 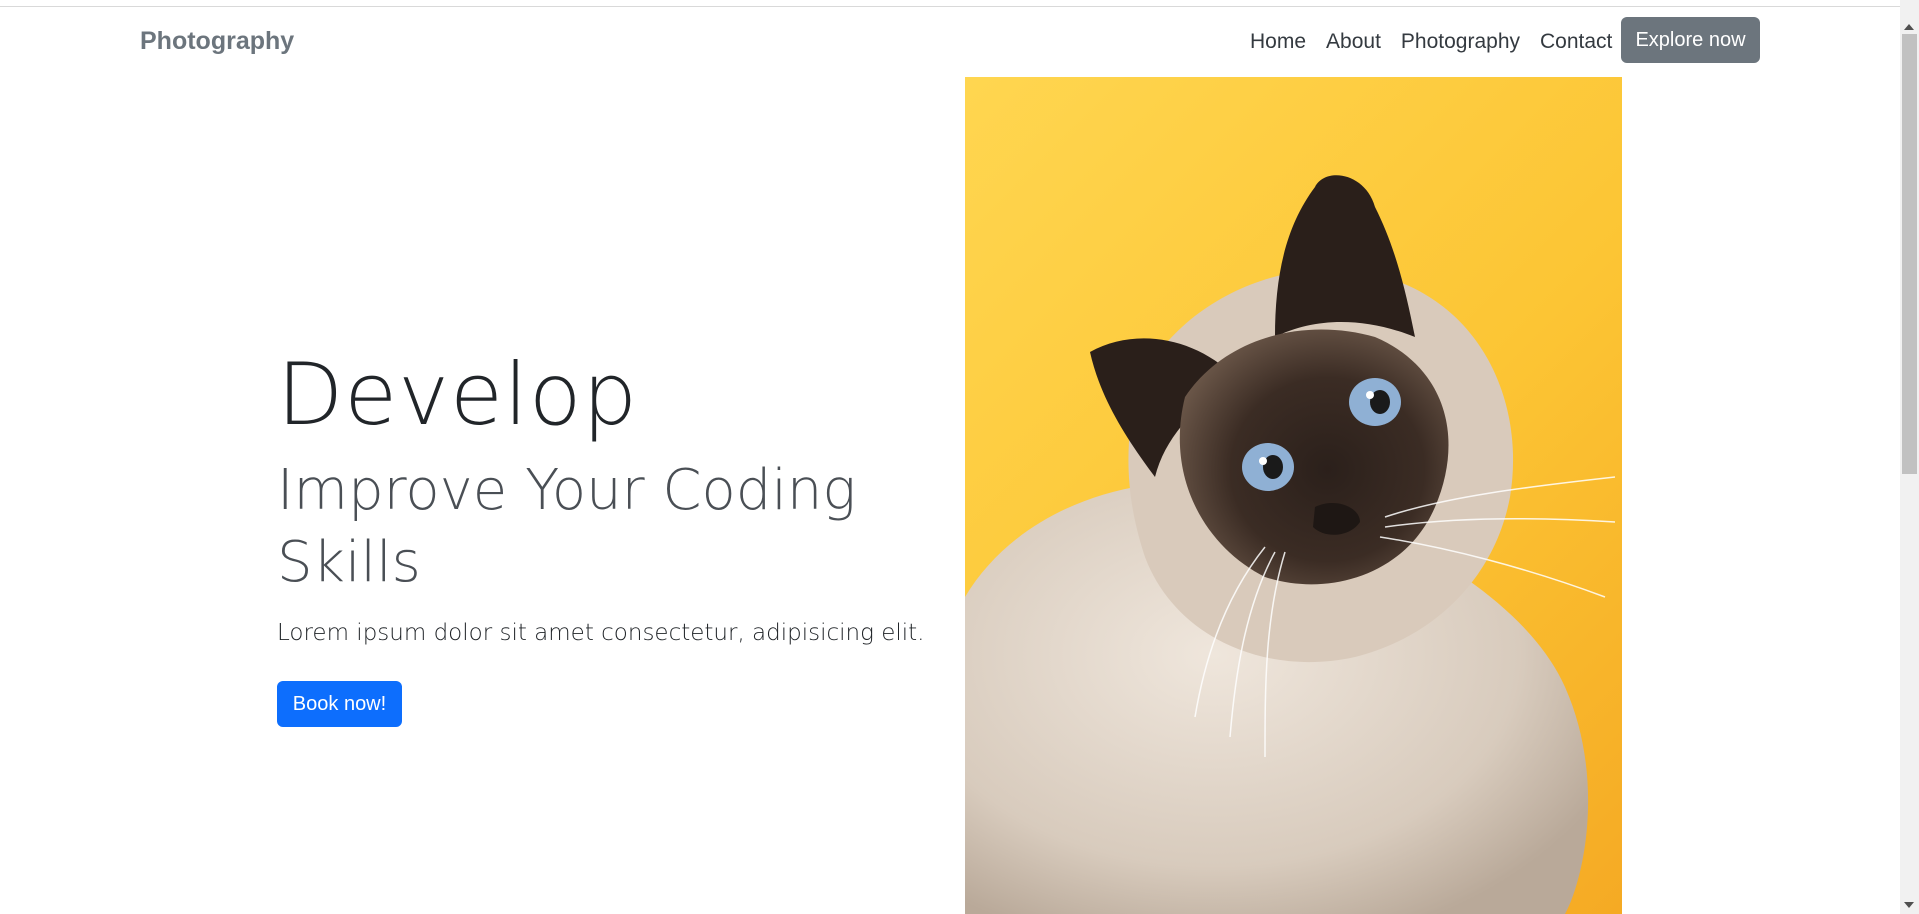 What do you see at coordinates (1353, 42) in the screenshot?
I see `nav-link-about: About` at bounding box center [1353, 42].